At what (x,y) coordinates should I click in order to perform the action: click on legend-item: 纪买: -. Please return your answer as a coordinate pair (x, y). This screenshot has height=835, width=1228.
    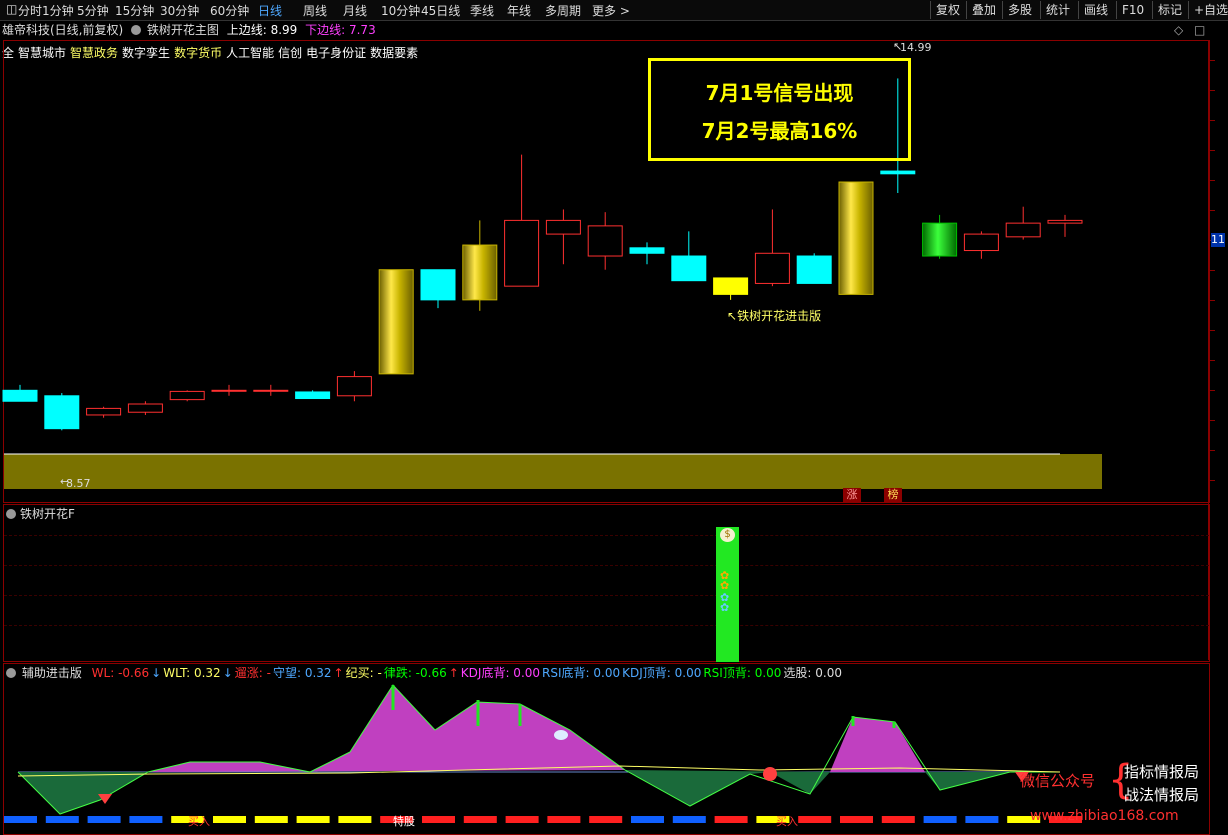
    Looking at the image, I should click on (363, 673).